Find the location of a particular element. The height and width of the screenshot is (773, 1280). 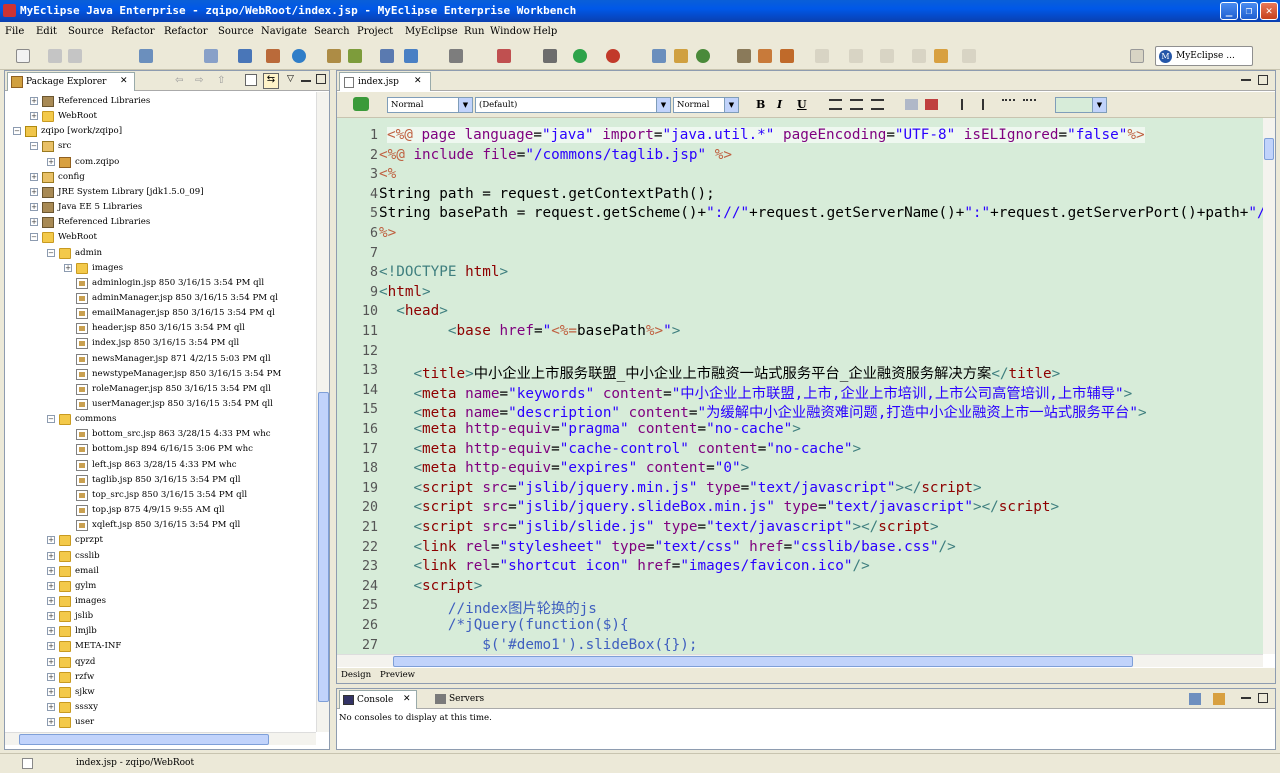

minimize-editor-icon is located at coordinates (1246, 80).